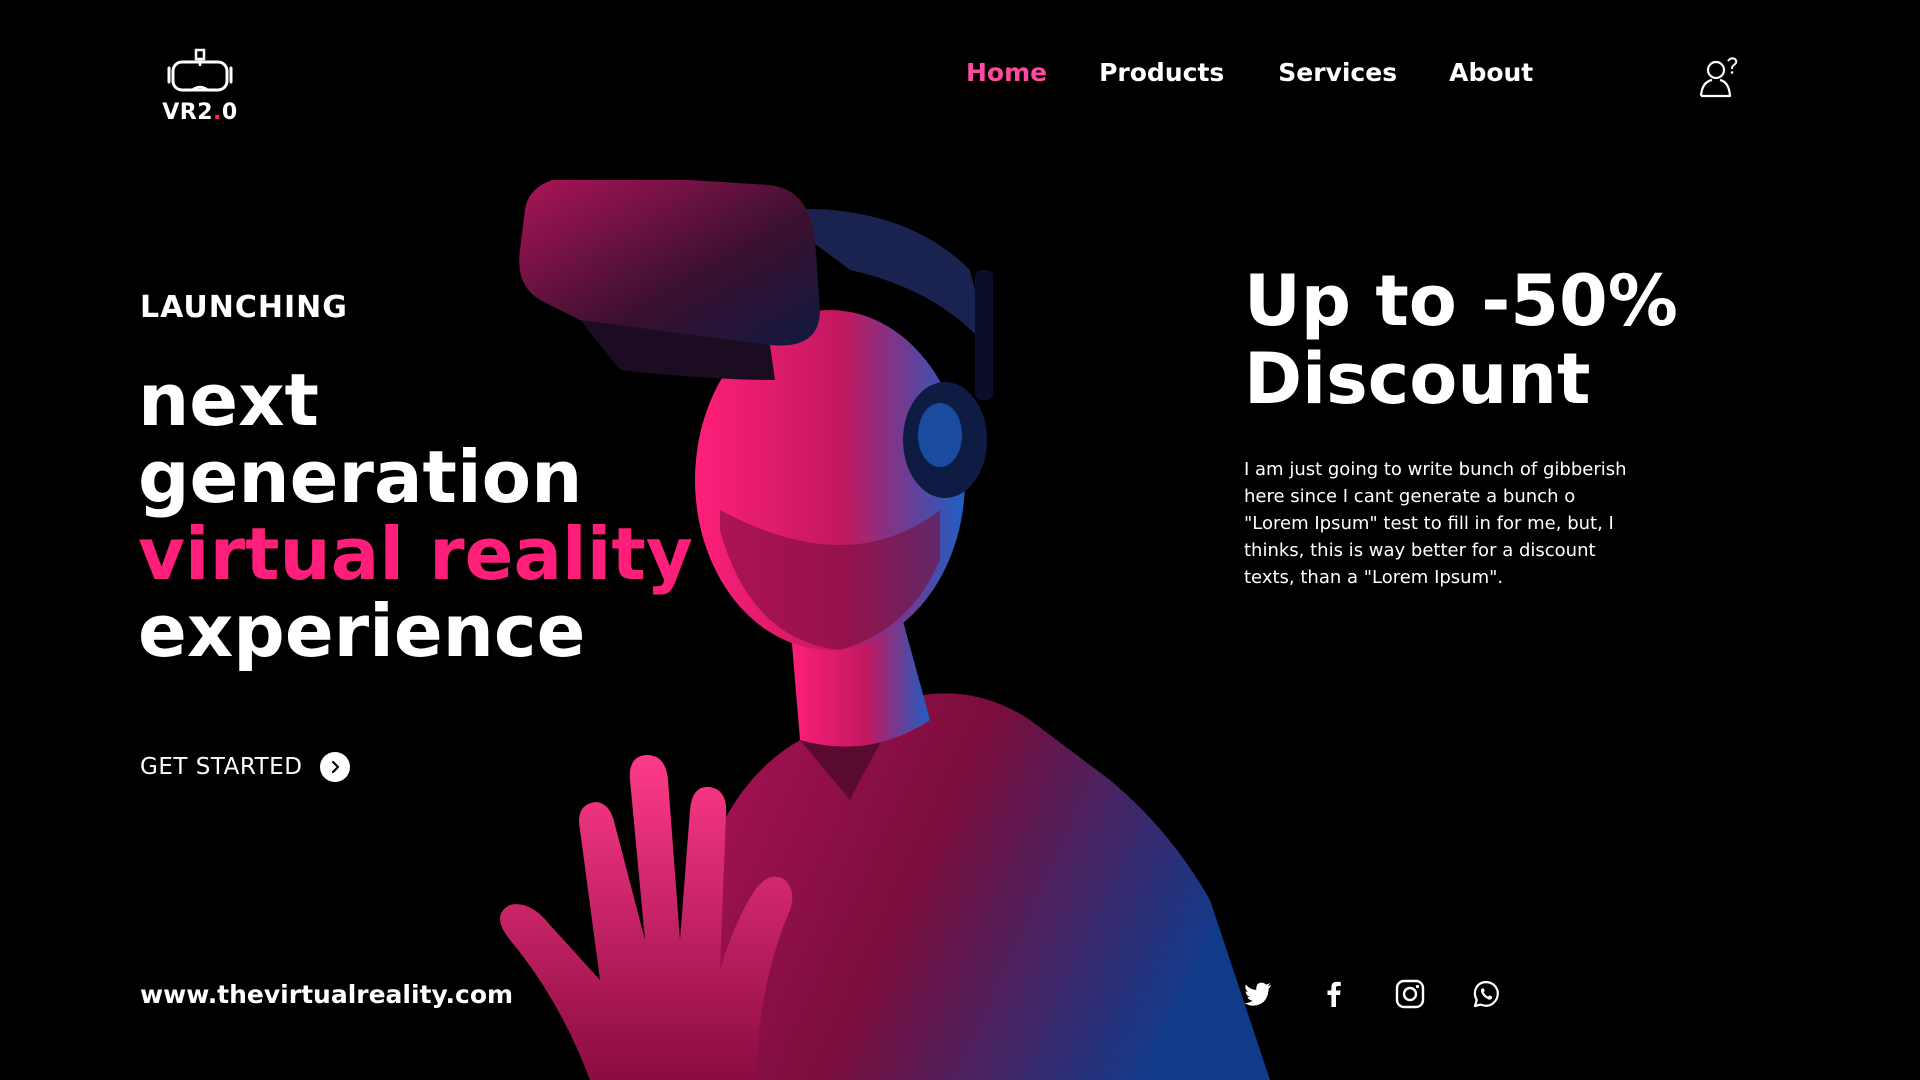 The image size is (1920, 1080). What do you see at coordinates (221, 767) in the screenshot?
I see `get-started-label: GET STARTED` at bounding box center [221, 767].